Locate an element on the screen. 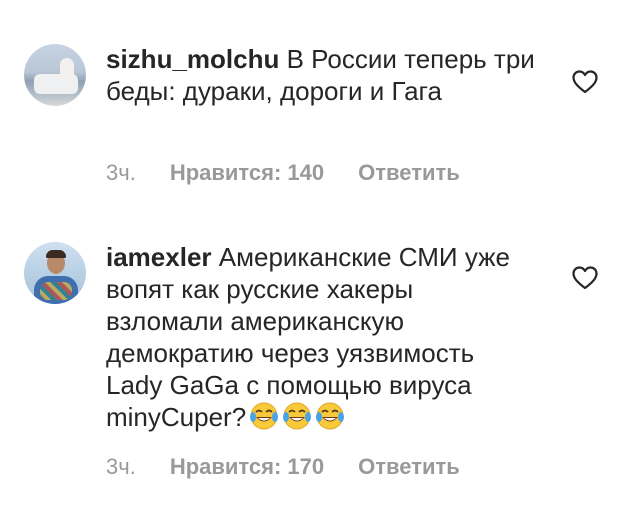  comment-meta: 3ч. Нравится: 140 Ответить is located at coordinates (300, 173).